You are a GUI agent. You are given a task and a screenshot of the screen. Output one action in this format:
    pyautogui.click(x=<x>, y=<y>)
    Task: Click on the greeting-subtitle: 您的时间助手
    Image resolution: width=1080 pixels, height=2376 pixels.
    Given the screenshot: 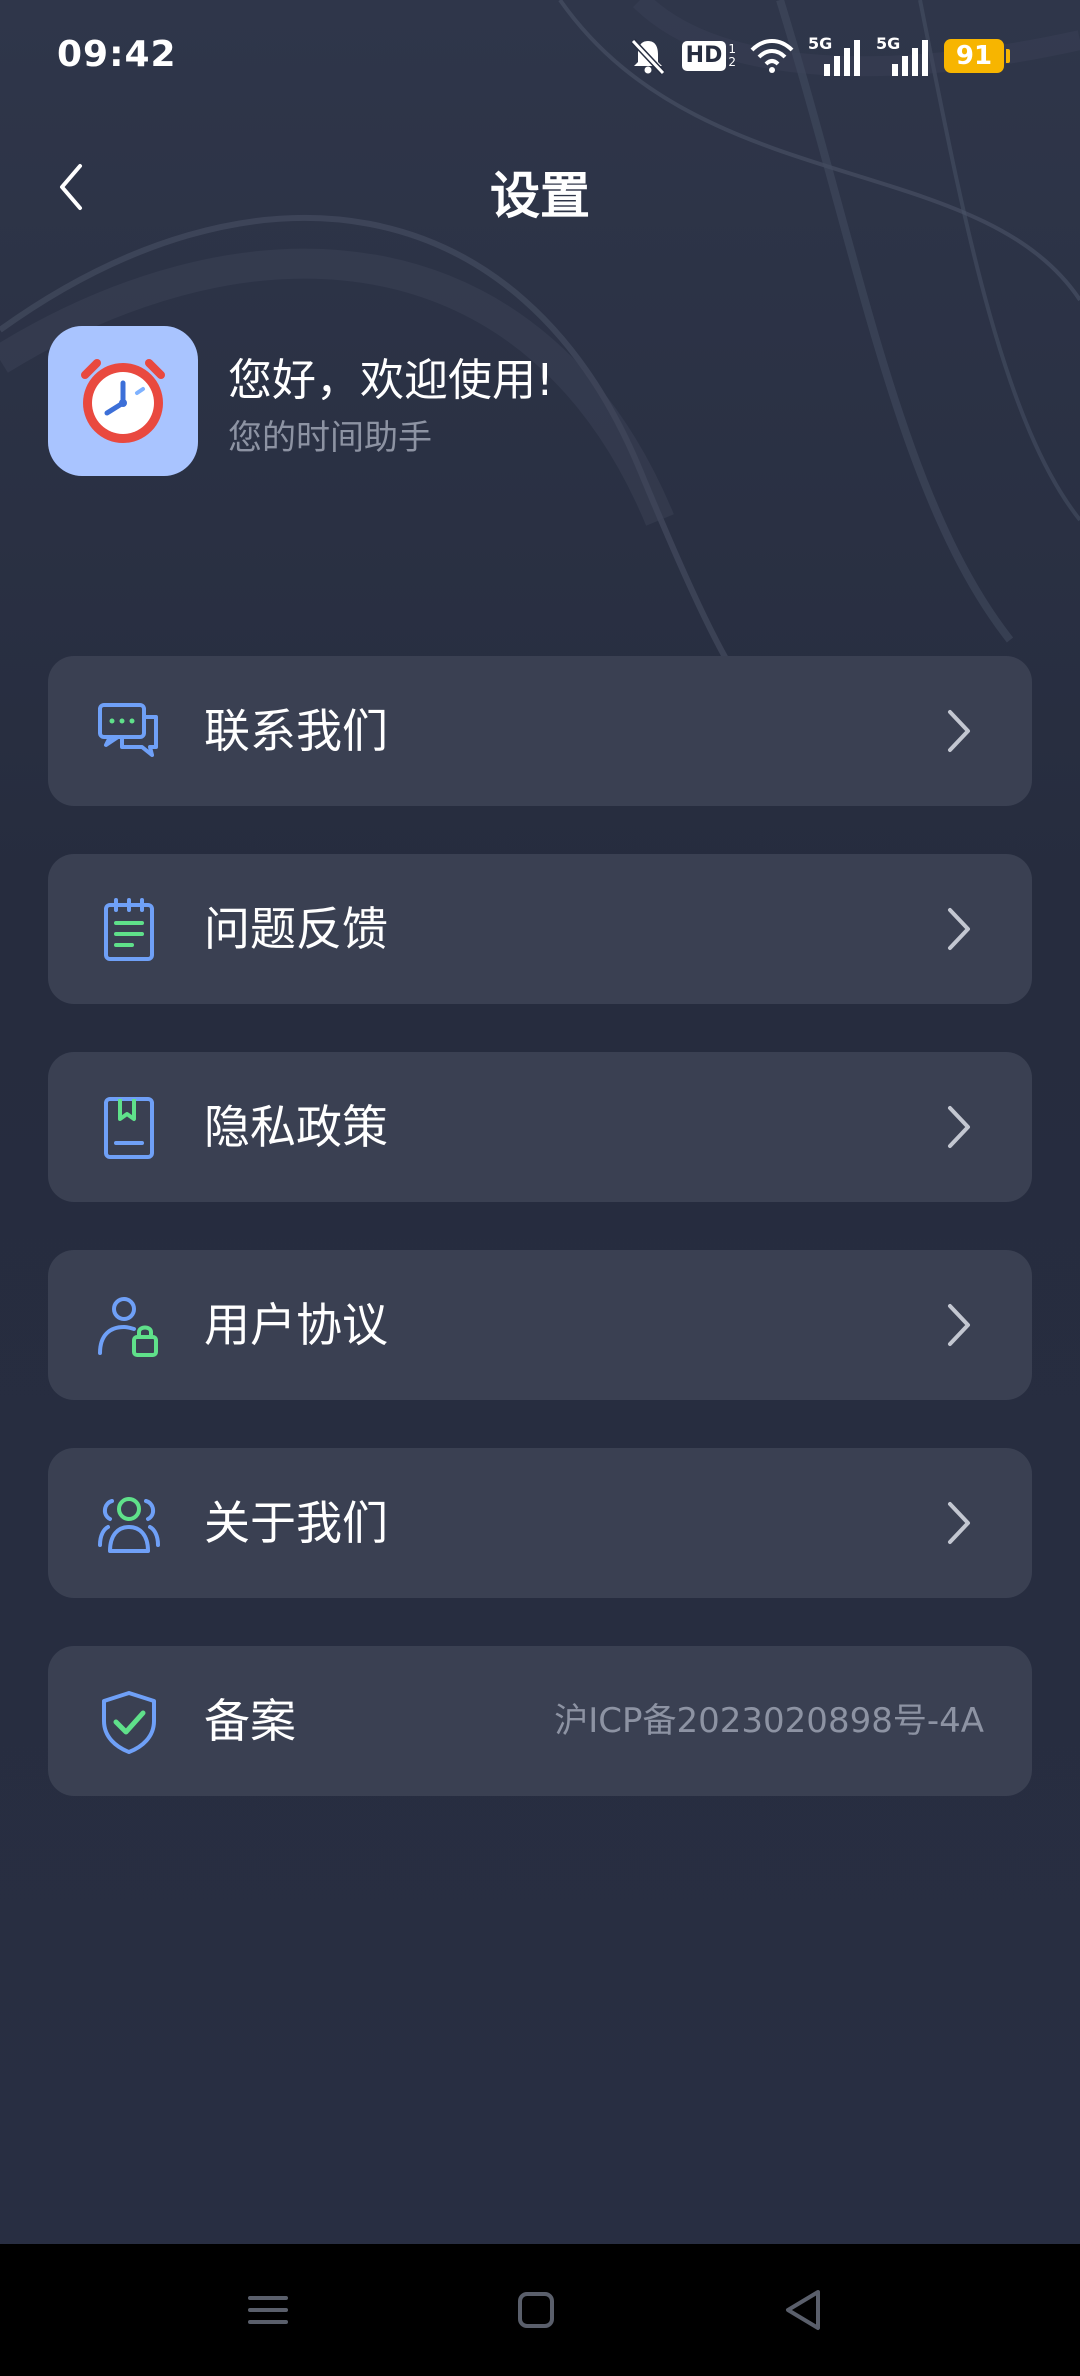 What is the action you would take?
    pyautogui.click(x=330, y=438)
    